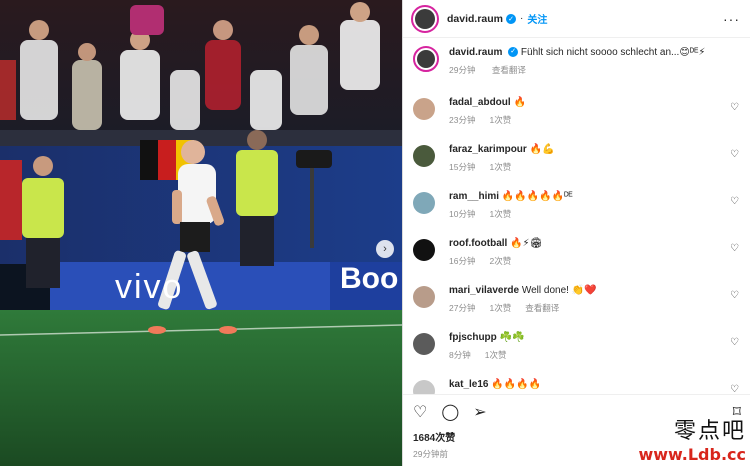 The height and width of the screenshot is (466, 750). I want to click on comment-item: roof.football 🔥⚡🏟 16分钟 2次赞 ♡, so click(577, 260).